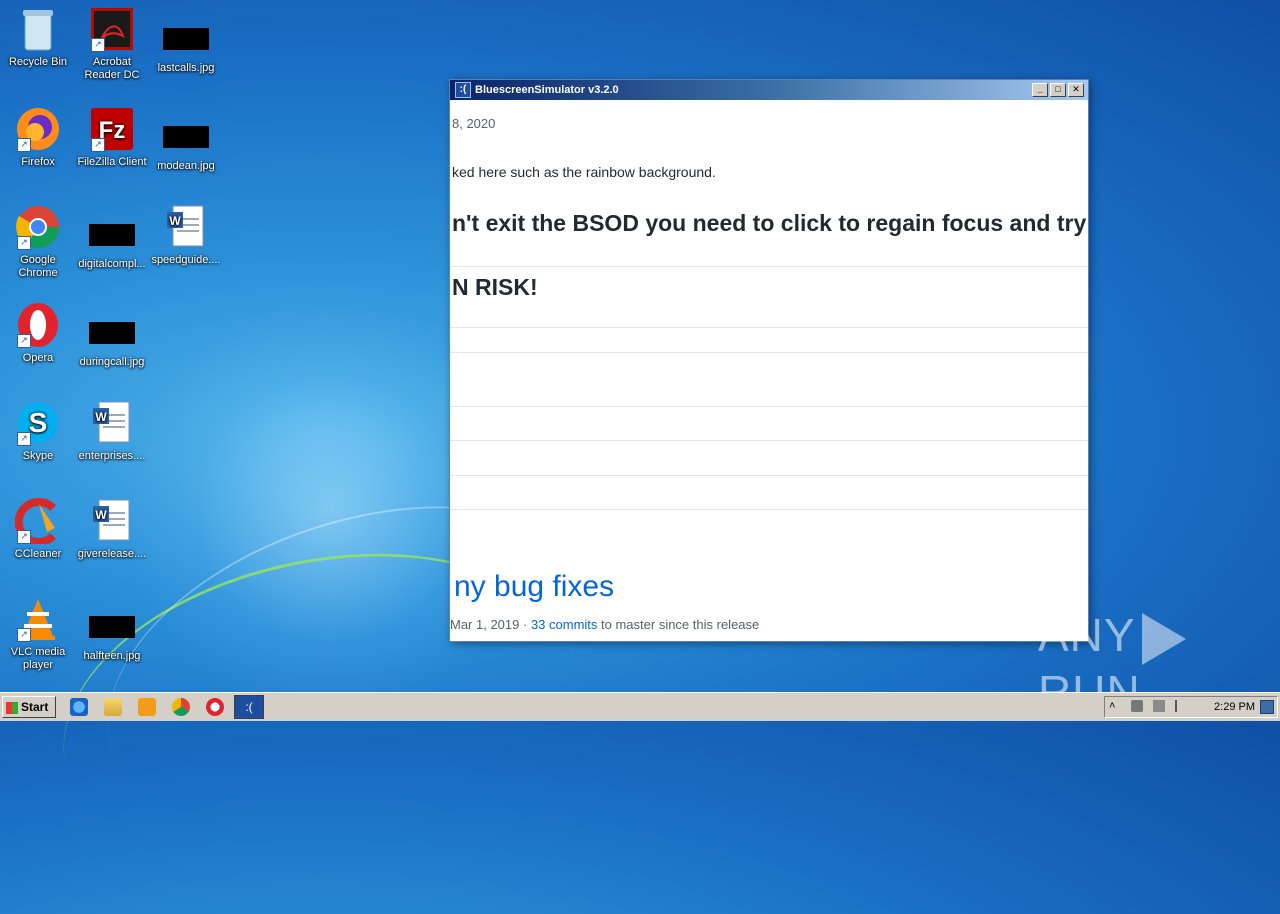  I want to click on recycle-bin-icon, so click(38, 29).